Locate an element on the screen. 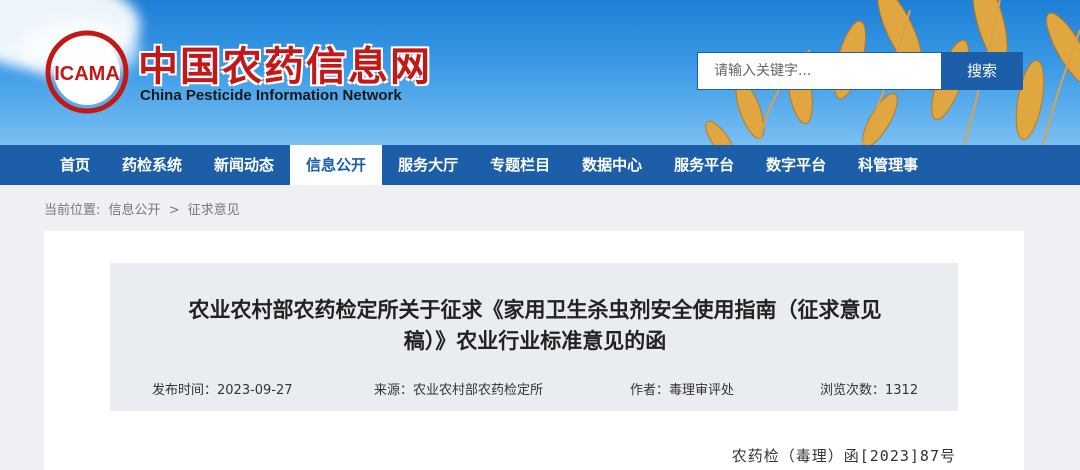  article-title-line2: 稿）》农业行业标准意见的函 is located at coordinates (535, 341).